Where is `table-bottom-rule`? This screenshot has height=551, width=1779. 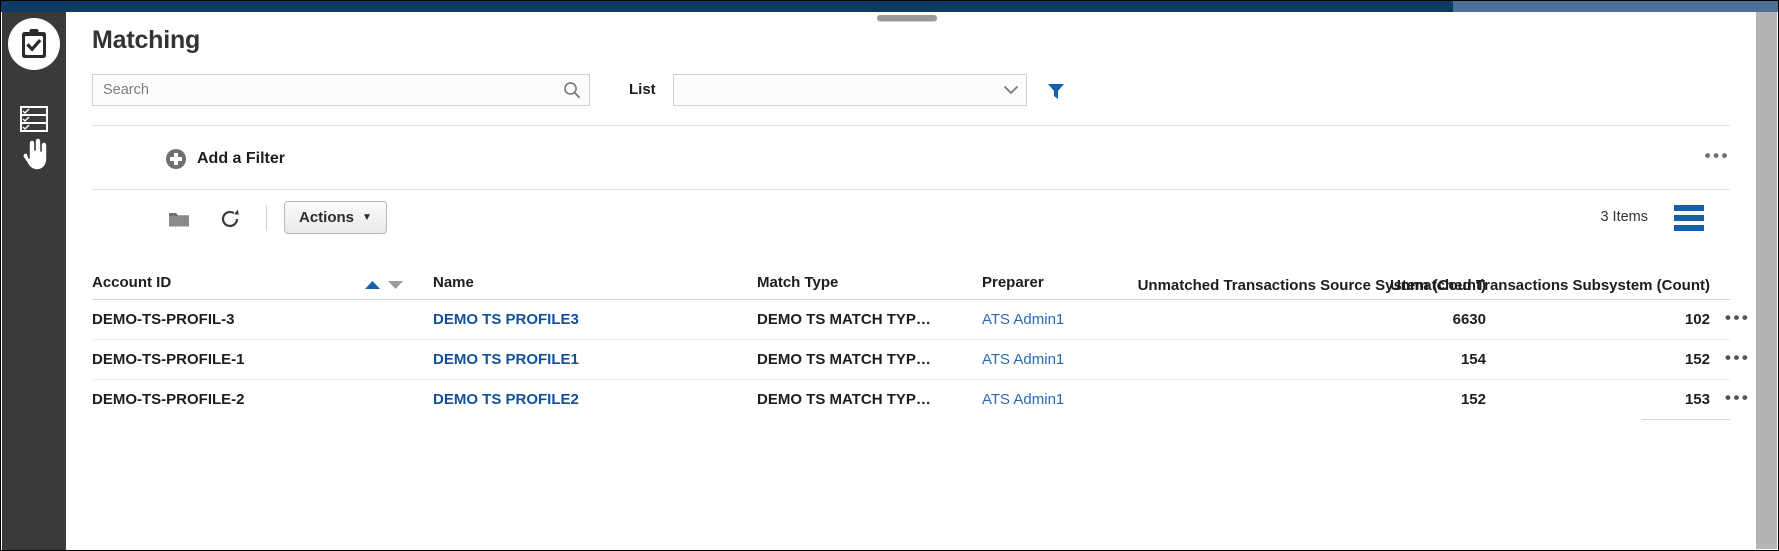
table-bottom-rule is located at coordinates (1686, 419).